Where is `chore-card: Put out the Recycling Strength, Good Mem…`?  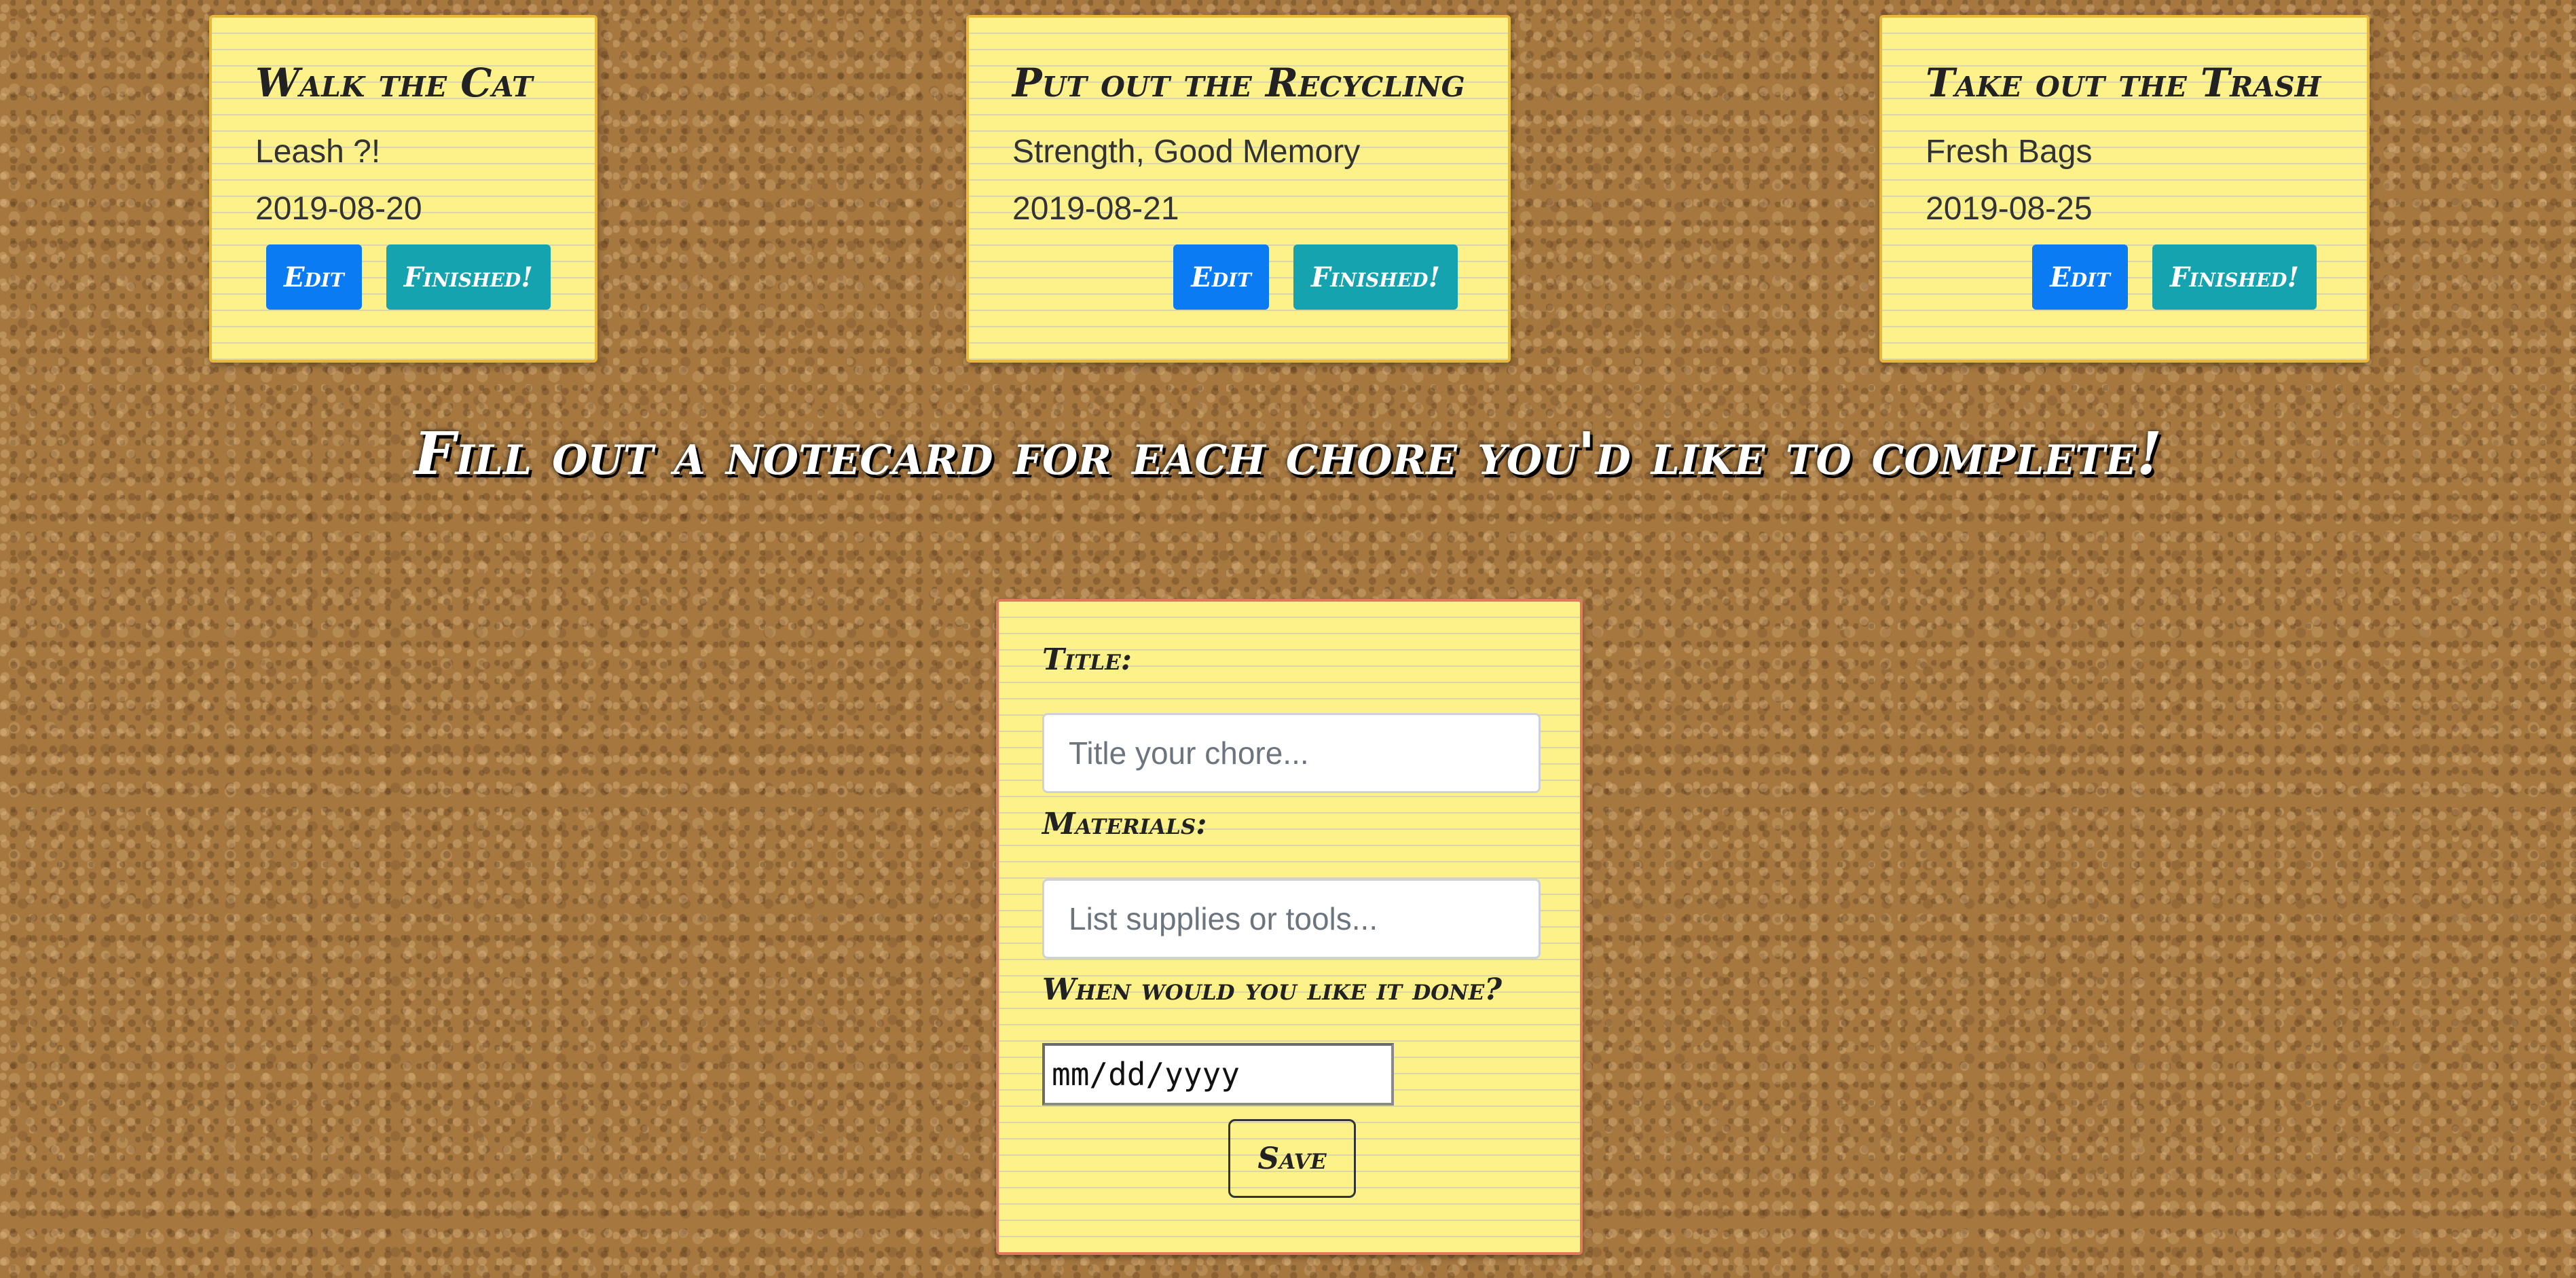
chore-card: Put out the Recycling Strength, Good Mem… is located at coordinates (1238, 189).